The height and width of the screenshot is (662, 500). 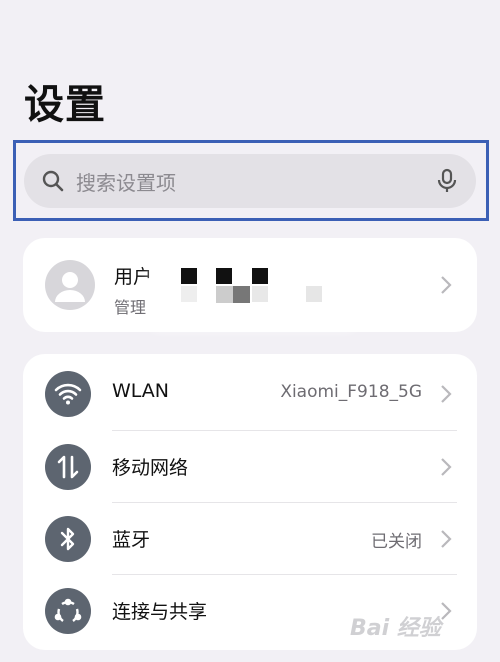 I want to click on user-avatar-icon, so click(x=70, y=285).